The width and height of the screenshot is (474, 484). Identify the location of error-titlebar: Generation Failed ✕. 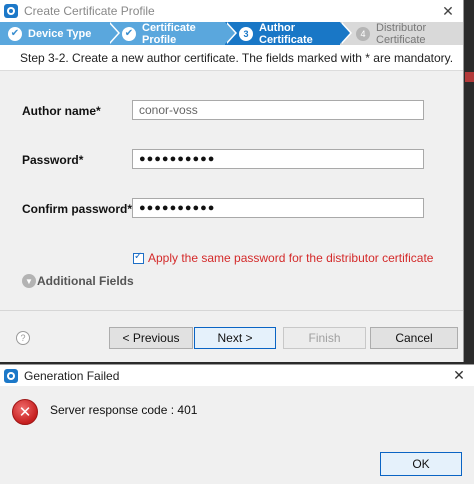
(237, 375).